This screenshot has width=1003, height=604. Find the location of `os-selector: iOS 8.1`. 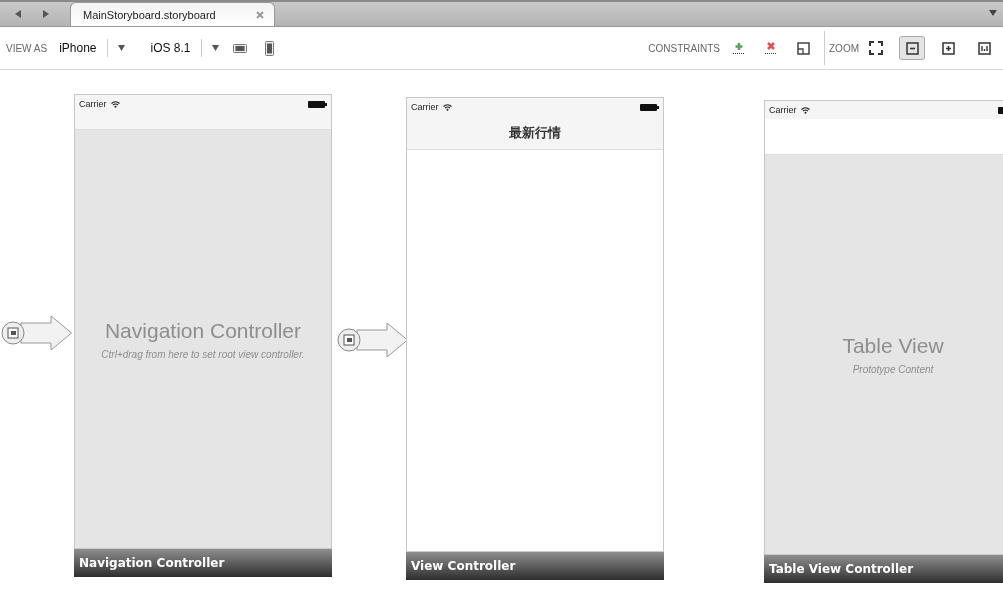

os-selector: iOS 8.1 is located at coordinates (170, 48).